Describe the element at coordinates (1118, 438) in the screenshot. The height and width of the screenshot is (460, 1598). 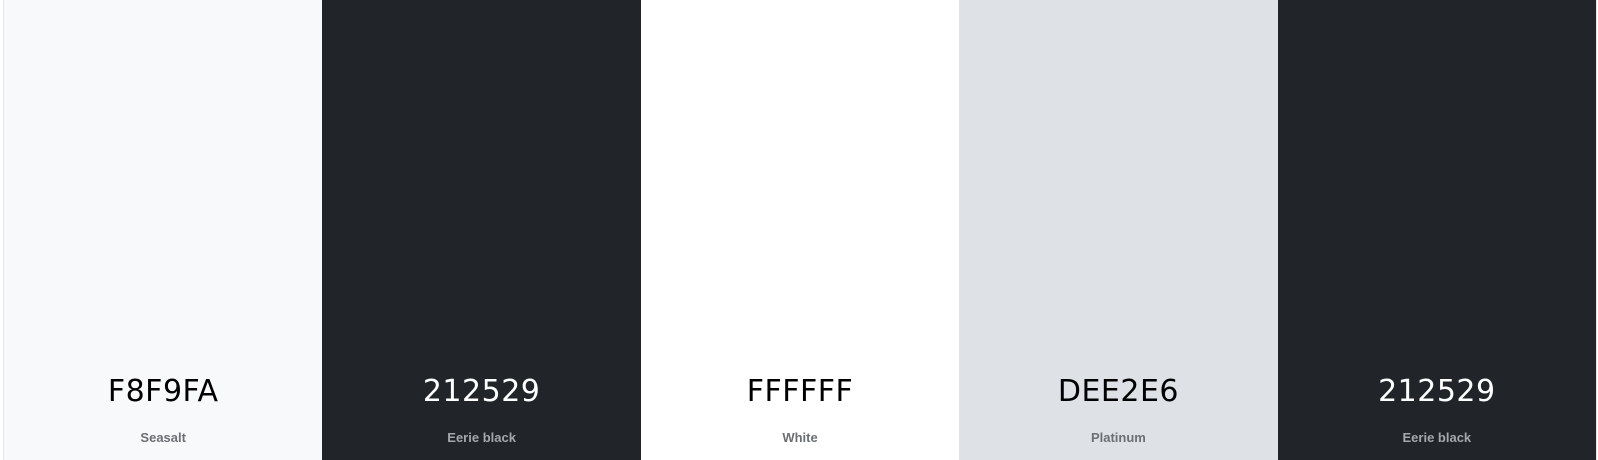
I see `swatch-color-name: Platinum` at that location.